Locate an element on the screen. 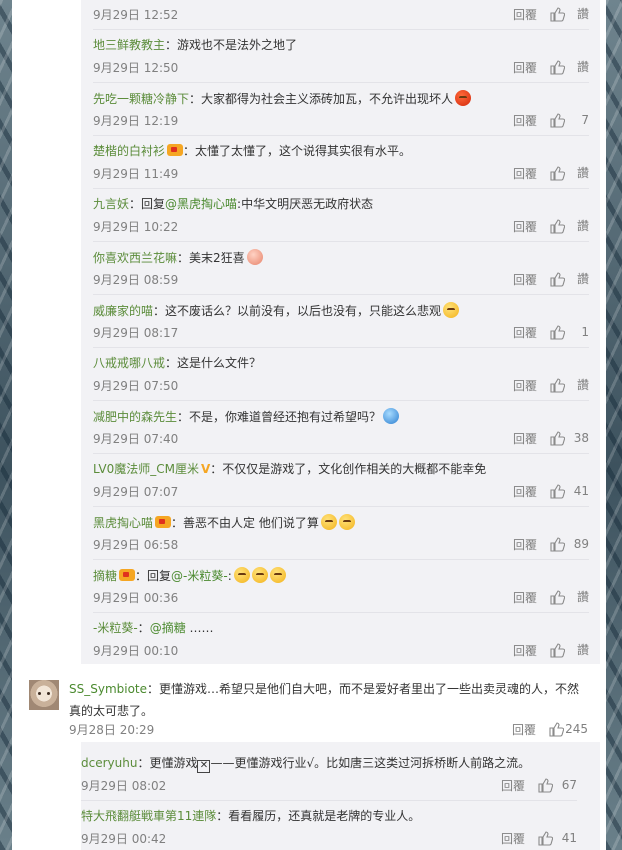 The width and height of the screenshot is (622, 850). angry-emoji-icon is located at coordinates (463, 98).